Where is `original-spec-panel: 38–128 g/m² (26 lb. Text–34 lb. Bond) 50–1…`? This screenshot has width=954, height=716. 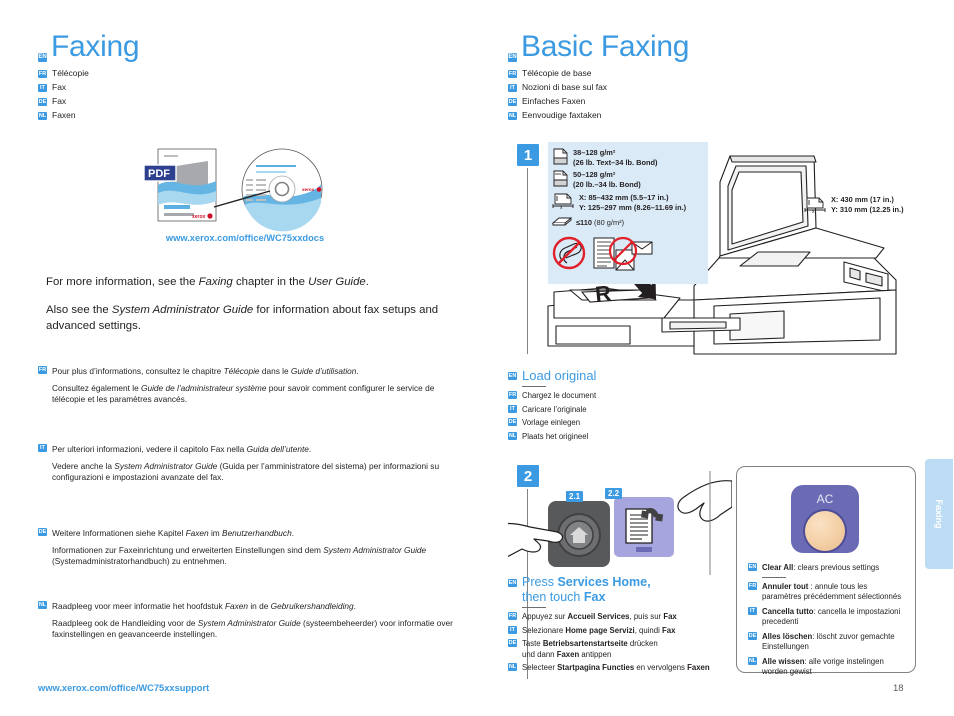
original-spec-panel: 38–128 g/m² (26 lb. Text–34 lb. Bond) 50–1… is located at coordinates (628, 213).